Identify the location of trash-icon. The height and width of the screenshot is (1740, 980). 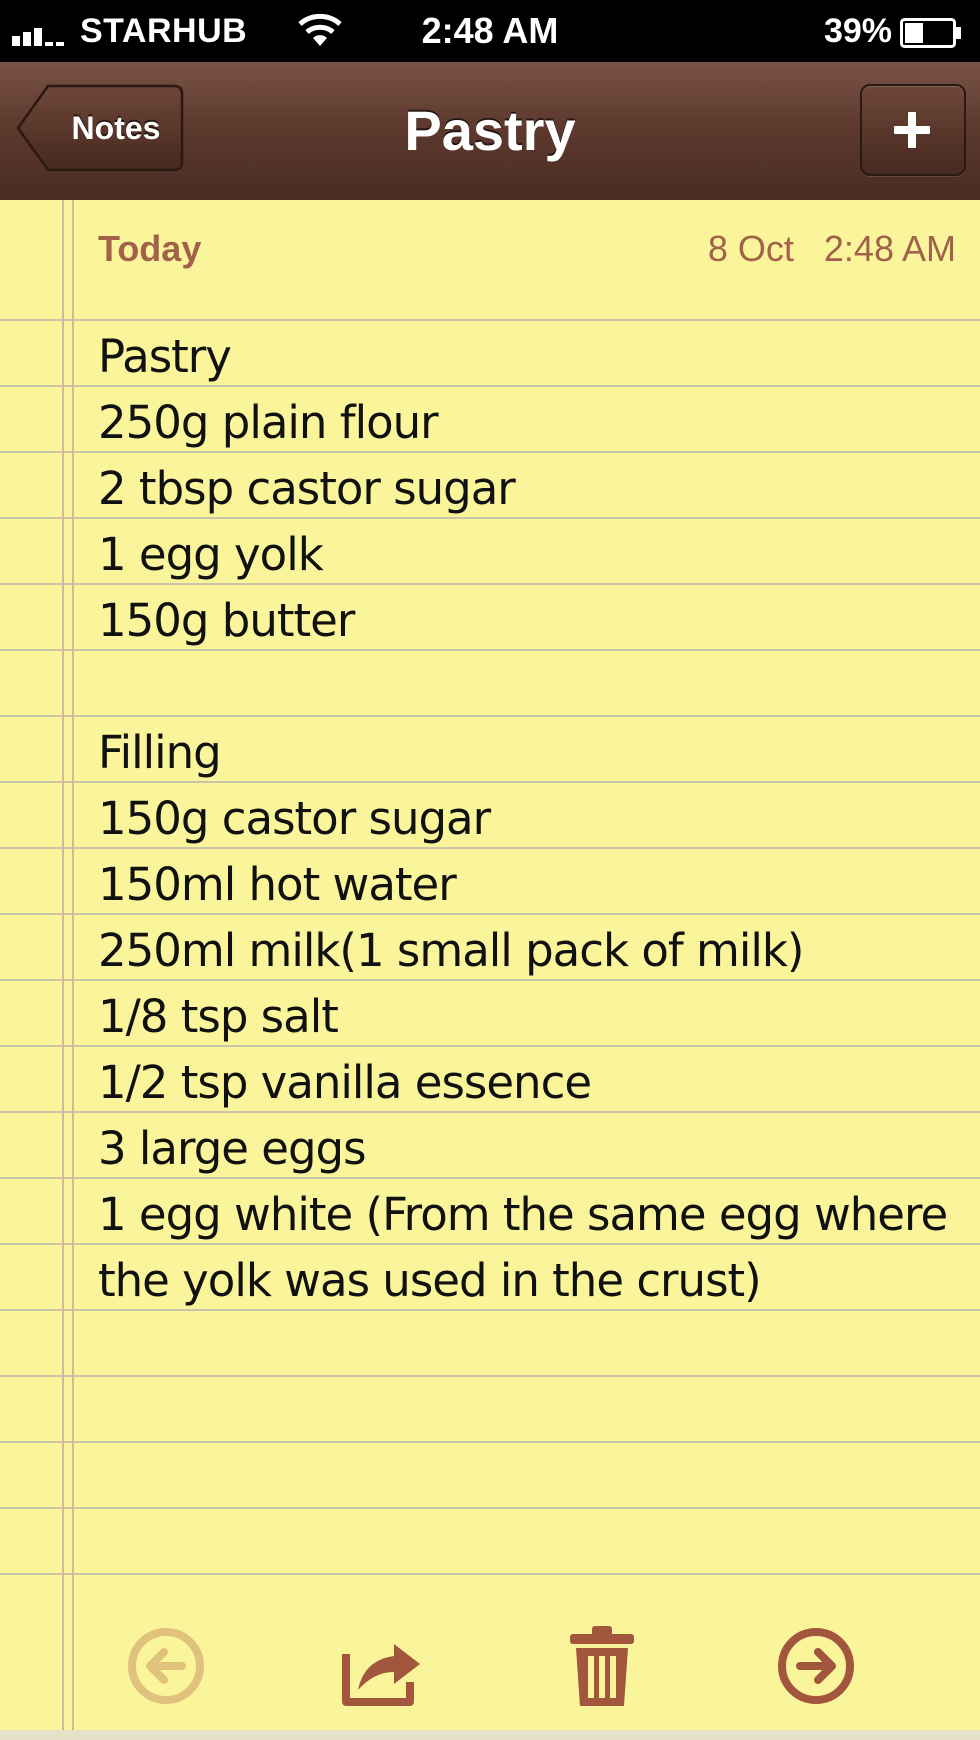
(602, 1666).